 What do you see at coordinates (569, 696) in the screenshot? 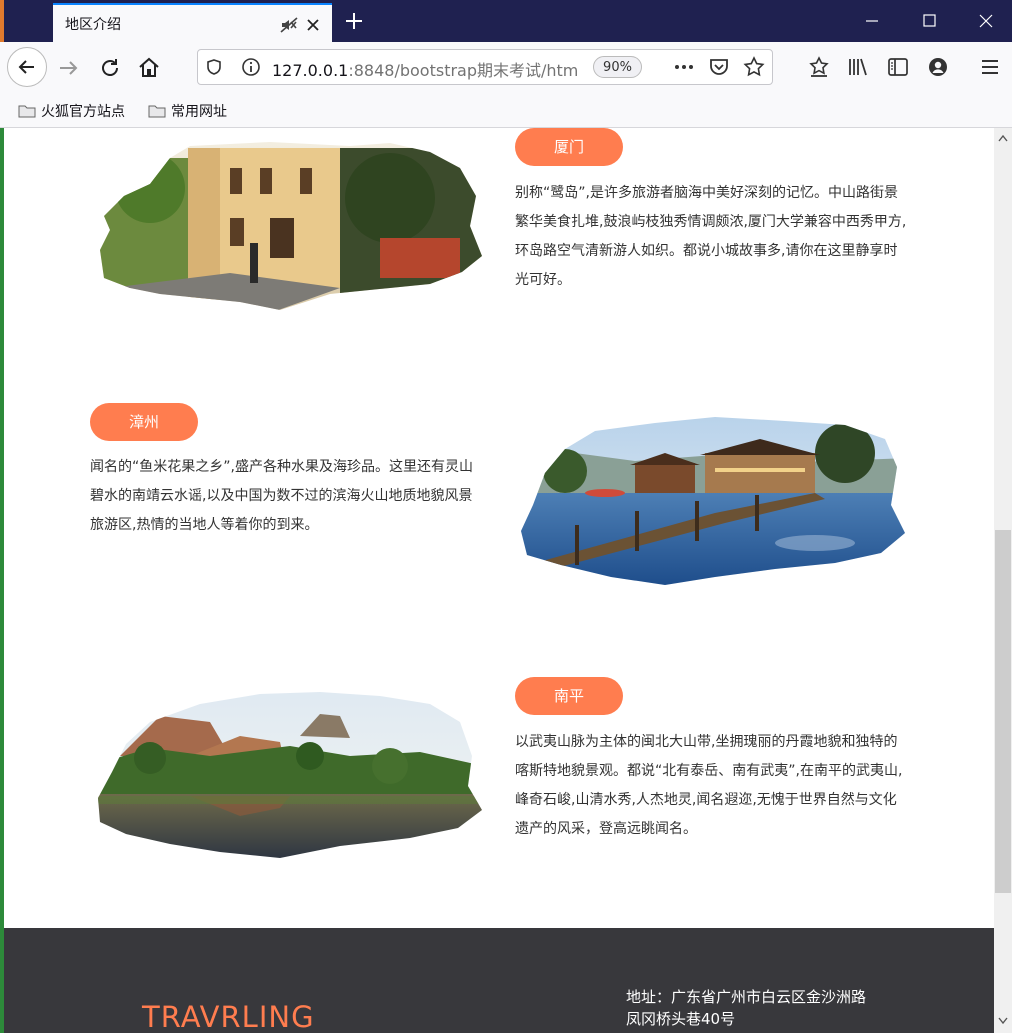
I see `city-tag-nanping: 南平` at bounding box center [569, 696].